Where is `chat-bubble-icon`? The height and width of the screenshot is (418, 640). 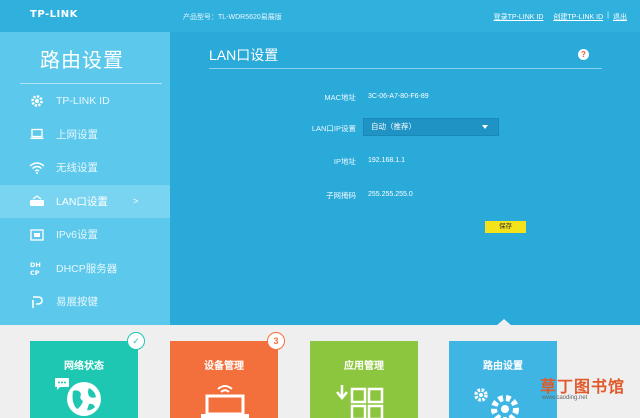 chat-bubble-icon is located at coordinates (62, 384).